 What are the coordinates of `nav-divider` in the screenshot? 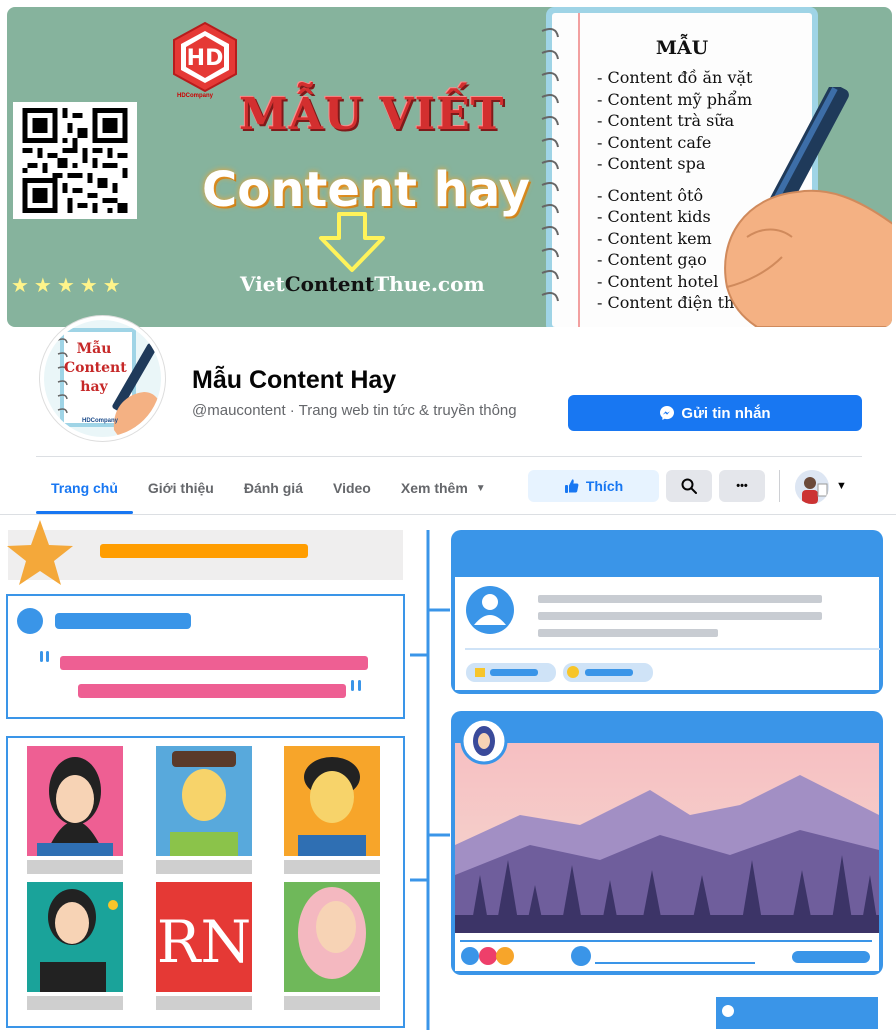 It's located at (449, 456).